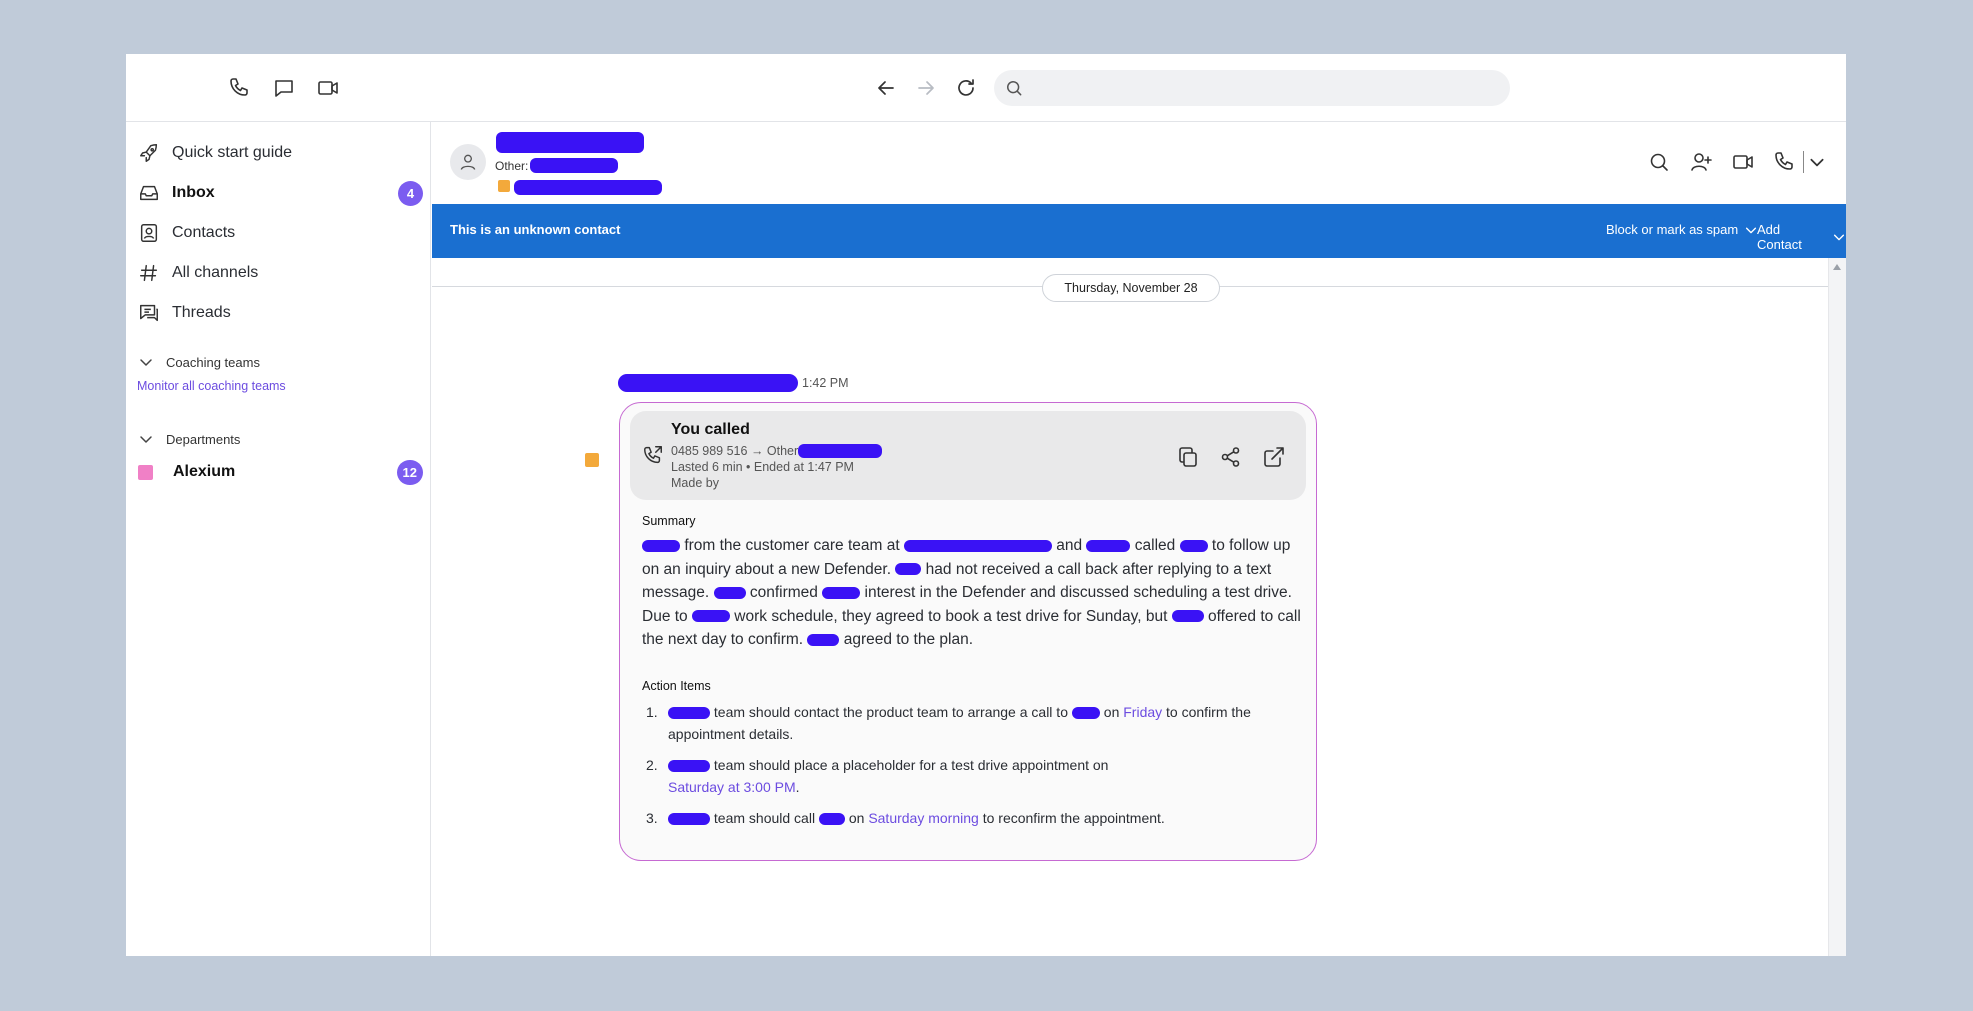 This screenshot has width=1973, height=1011. Describe the element at coordinates (652, 765) in the screenshot. I see `item-number: 2.` at that location.